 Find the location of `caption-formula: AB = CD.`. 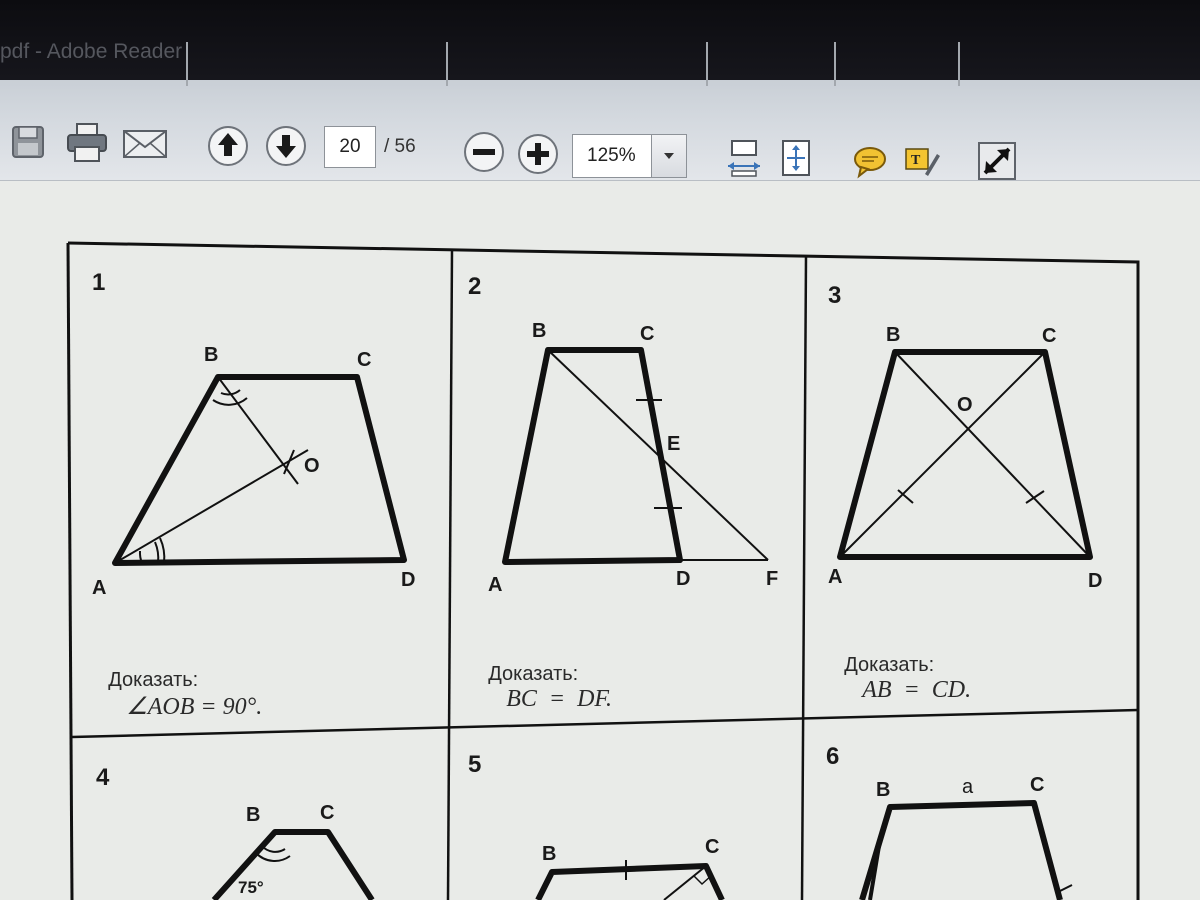

caption-formula: AB = CD. is located at coordinates (917, 690).